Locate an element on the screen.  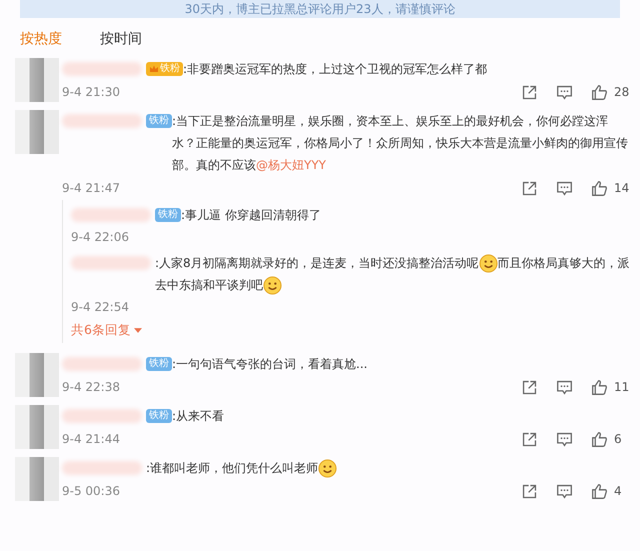
crown-icon is located at coordinates (154, 69).